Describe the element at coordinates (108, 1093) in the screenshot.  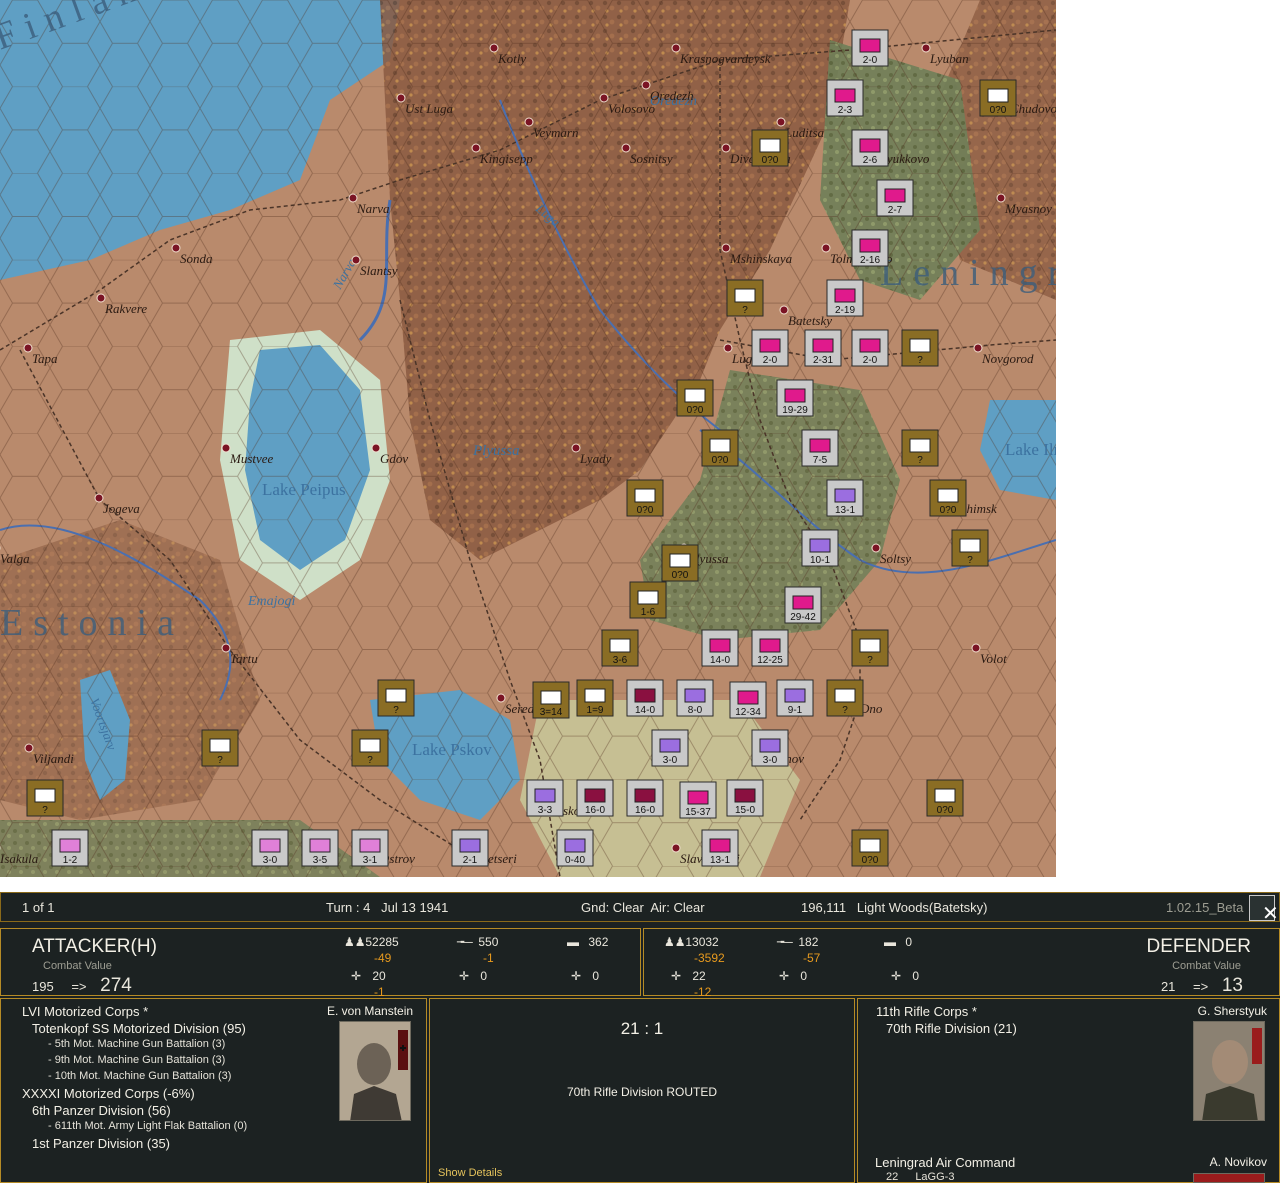
I see `formation-entry: XXXXI Motorized Corps (-6%)` at that location.